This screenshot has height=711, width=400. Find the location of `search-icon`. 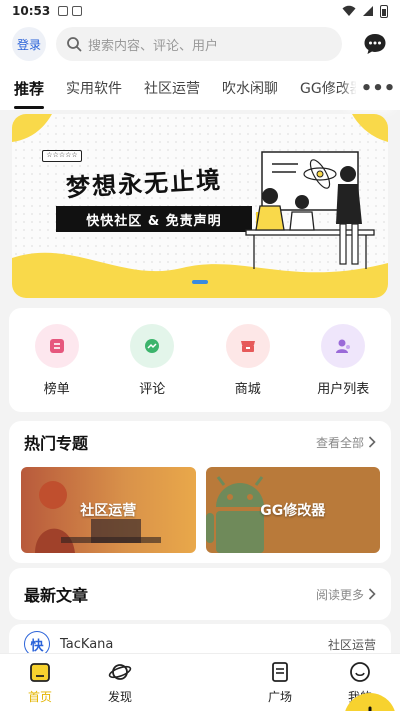

search-icon is located at coordinates (74, 44).